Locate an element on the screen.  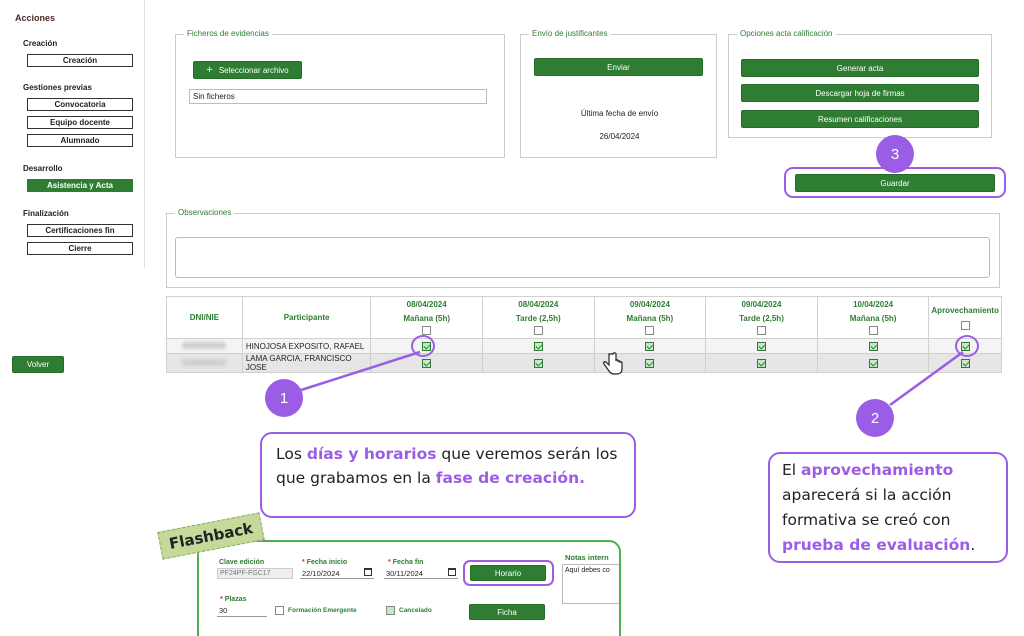
emergente-label: Formación Emergente is located at coordinates (322, 610).